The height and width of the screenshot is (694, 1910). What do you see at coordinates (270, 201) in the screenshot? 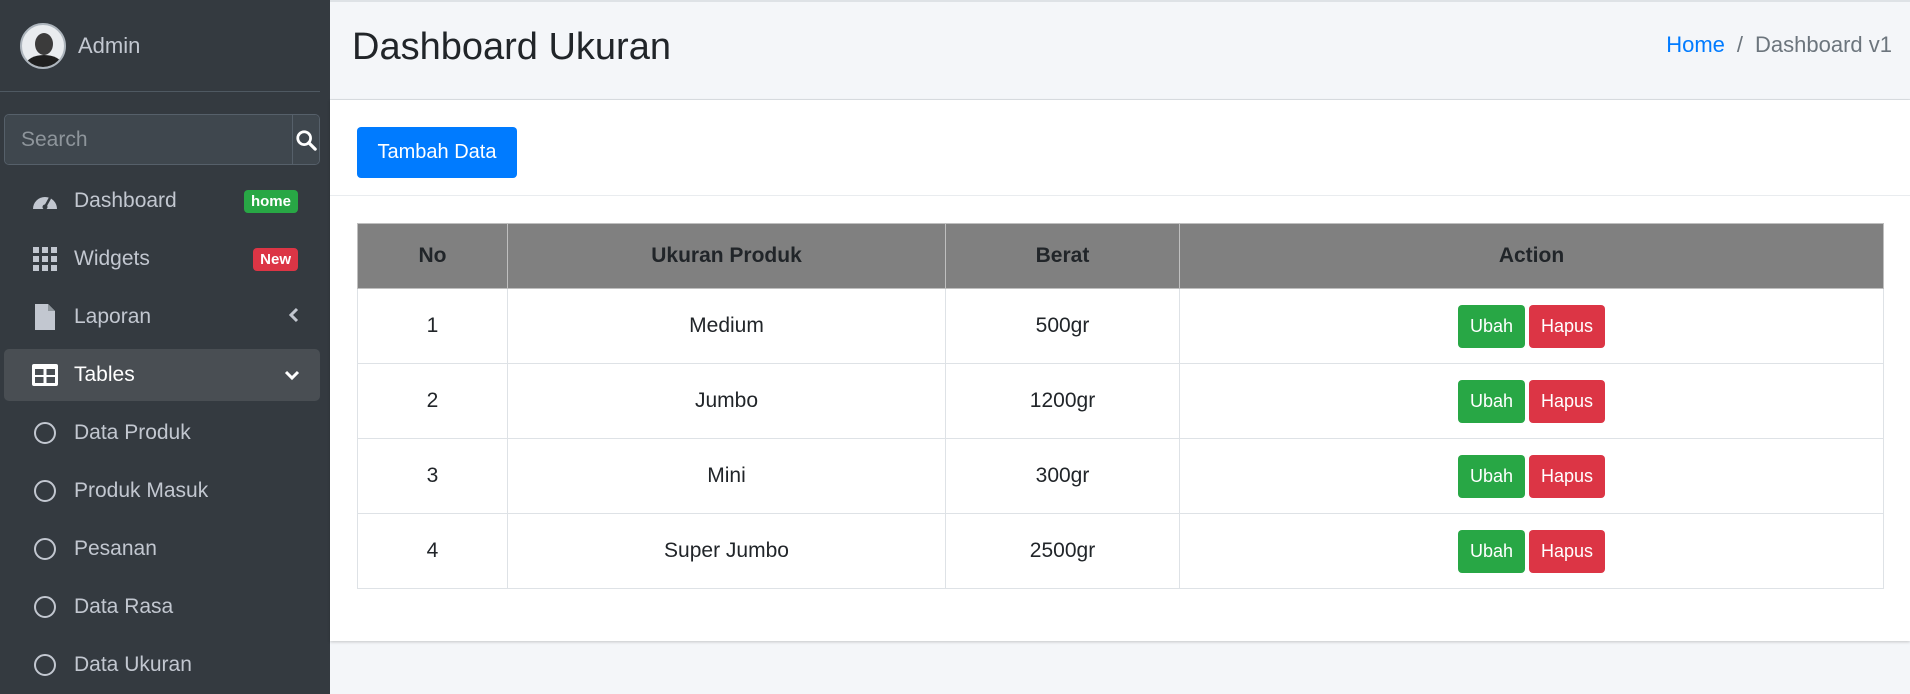
I see `status-badge: home` at bounding box center [270, 201].